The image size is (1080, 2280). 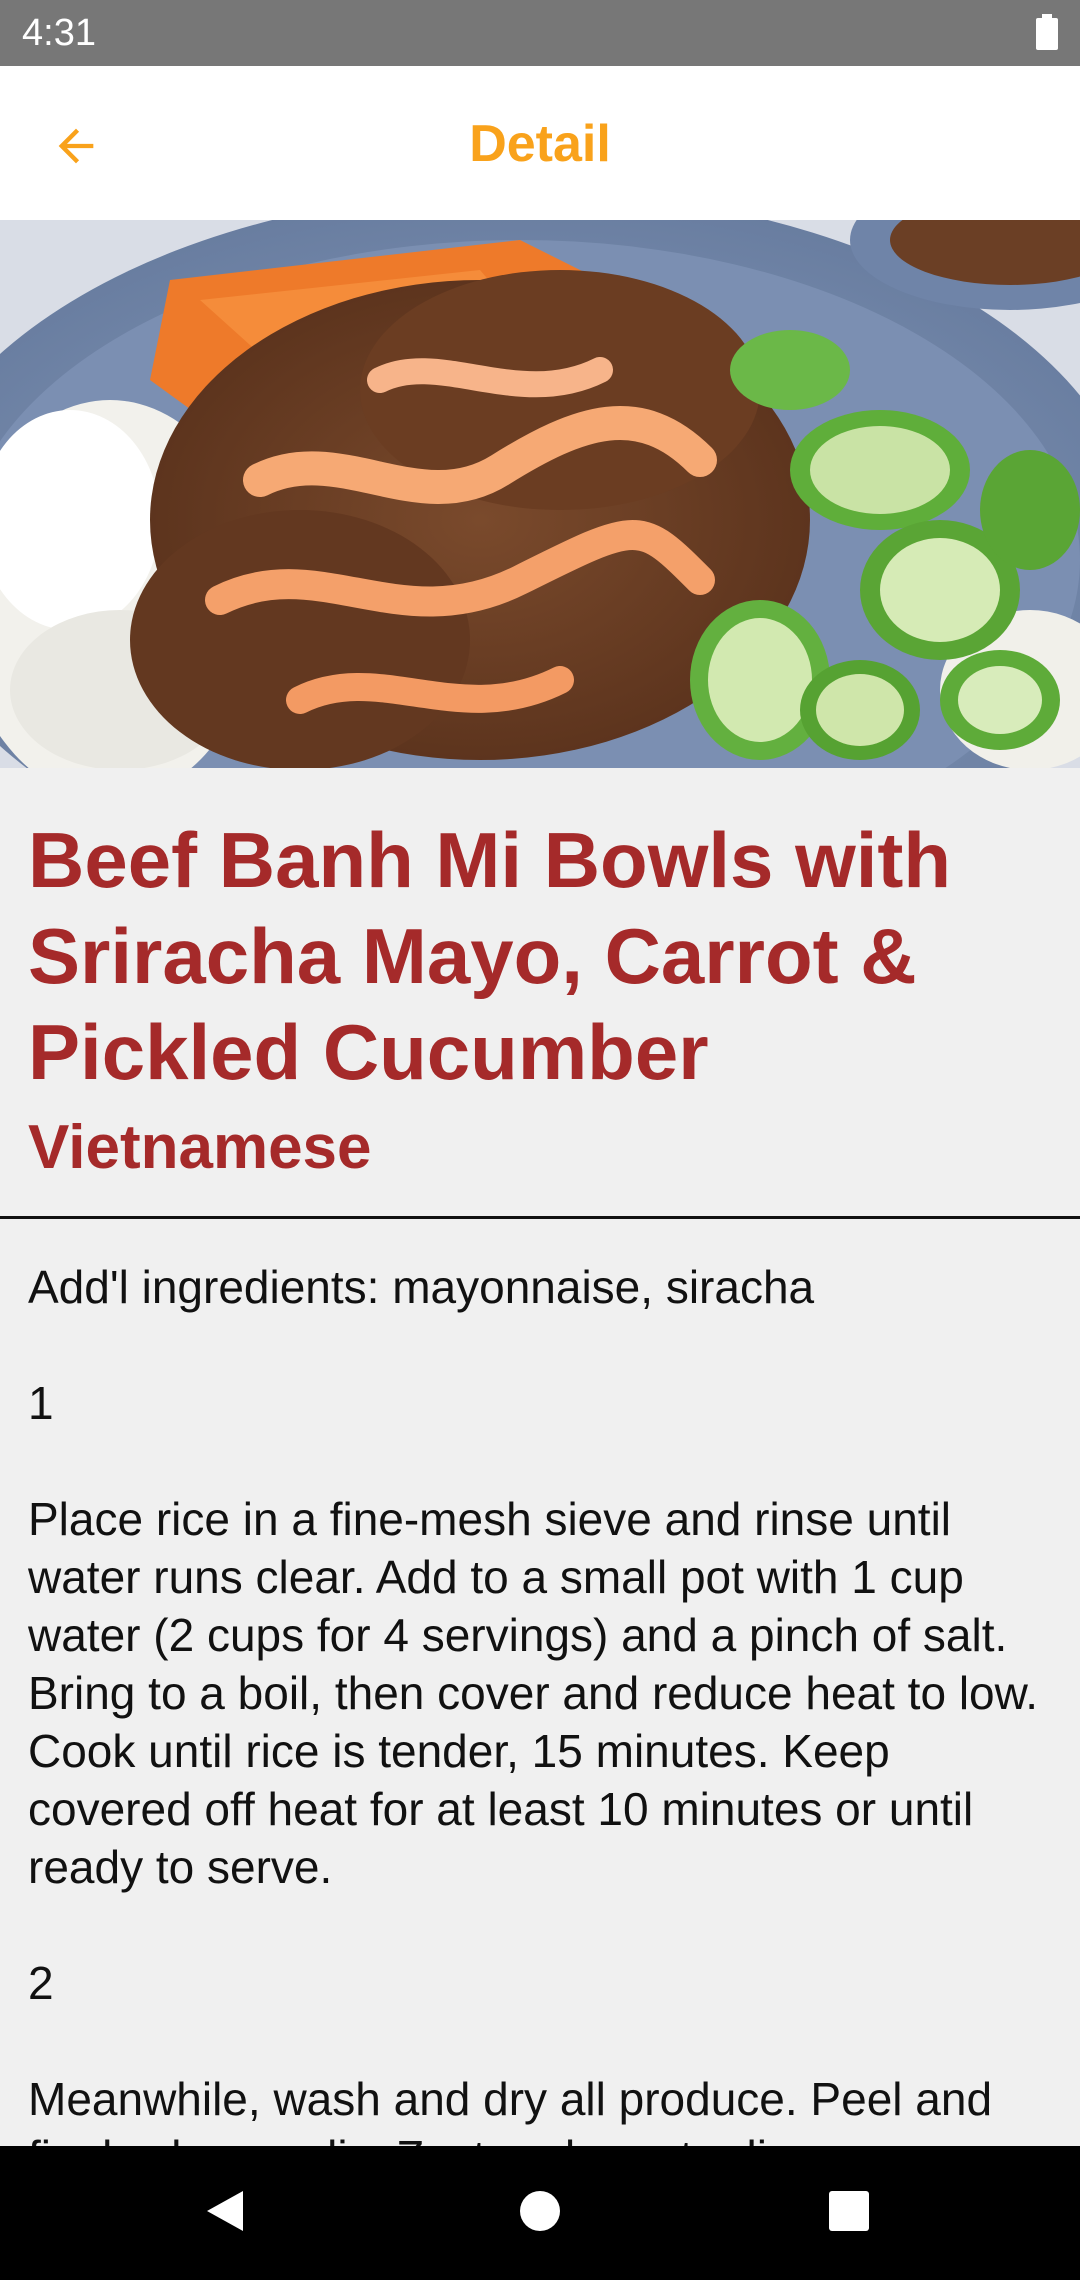 I want to click on nav-home-button, so click(x=540, y=2213).